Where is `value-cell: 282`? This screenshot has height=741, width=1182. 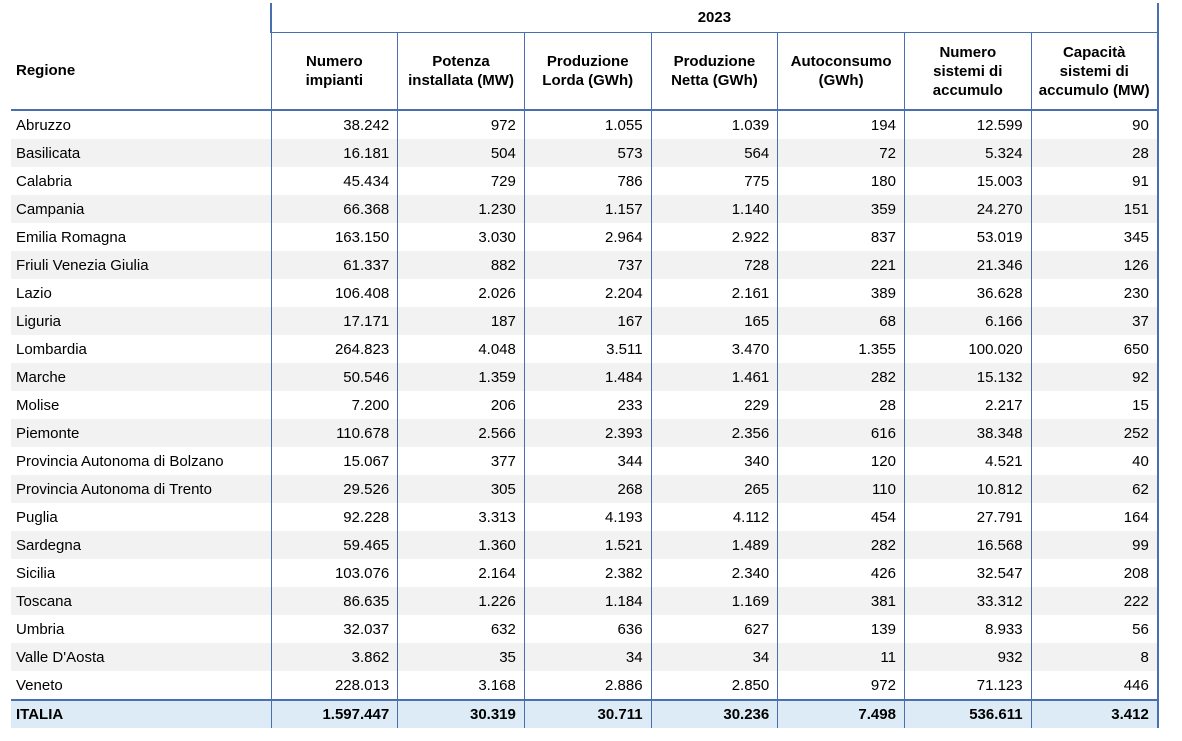 value-cell: 282 is located at coordinates (841, 545).